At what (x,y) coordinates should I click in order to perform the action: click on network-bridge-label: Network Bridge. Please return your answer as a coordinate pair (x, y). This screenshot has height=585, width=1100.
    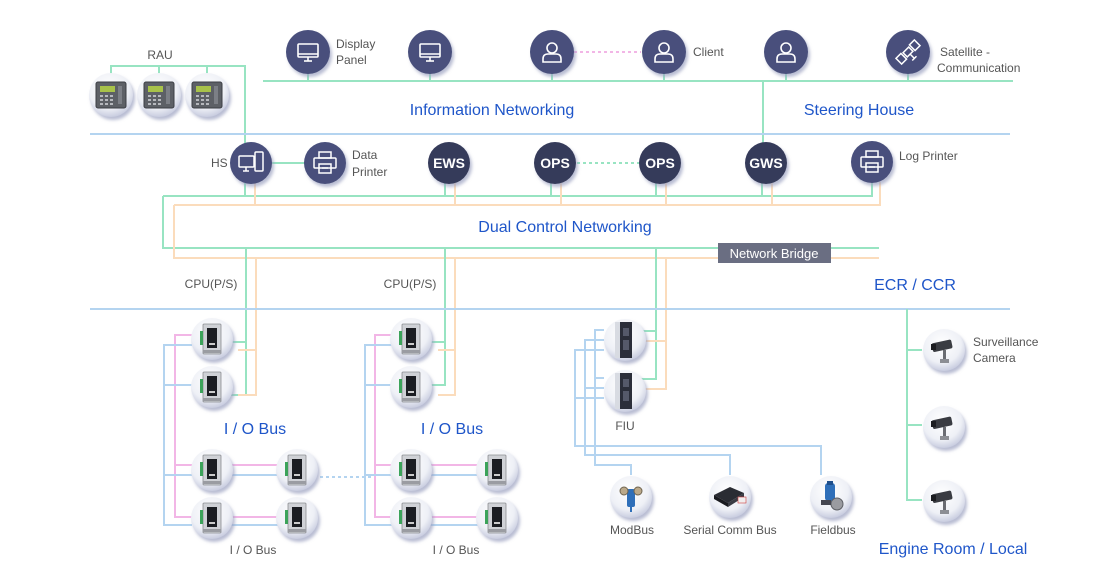
    Looking at the image, I should click on (774, 253).